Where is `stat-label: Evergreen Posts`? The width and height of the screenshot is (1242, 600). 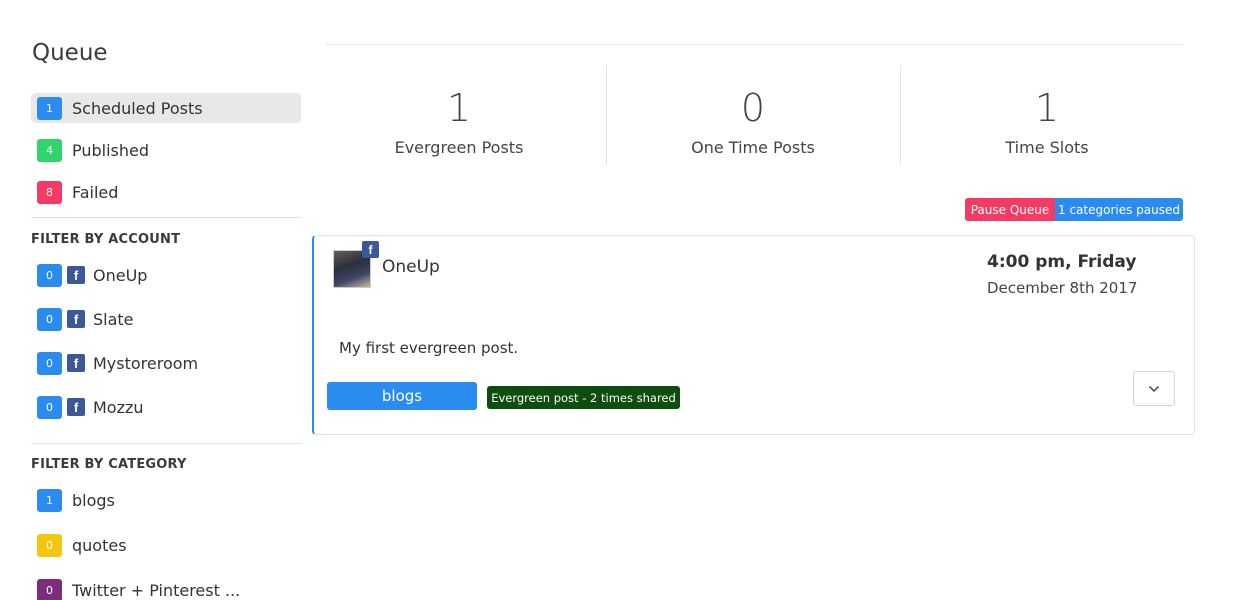 stat-label: Evergreen Posts is located at coordinates (459, 147).